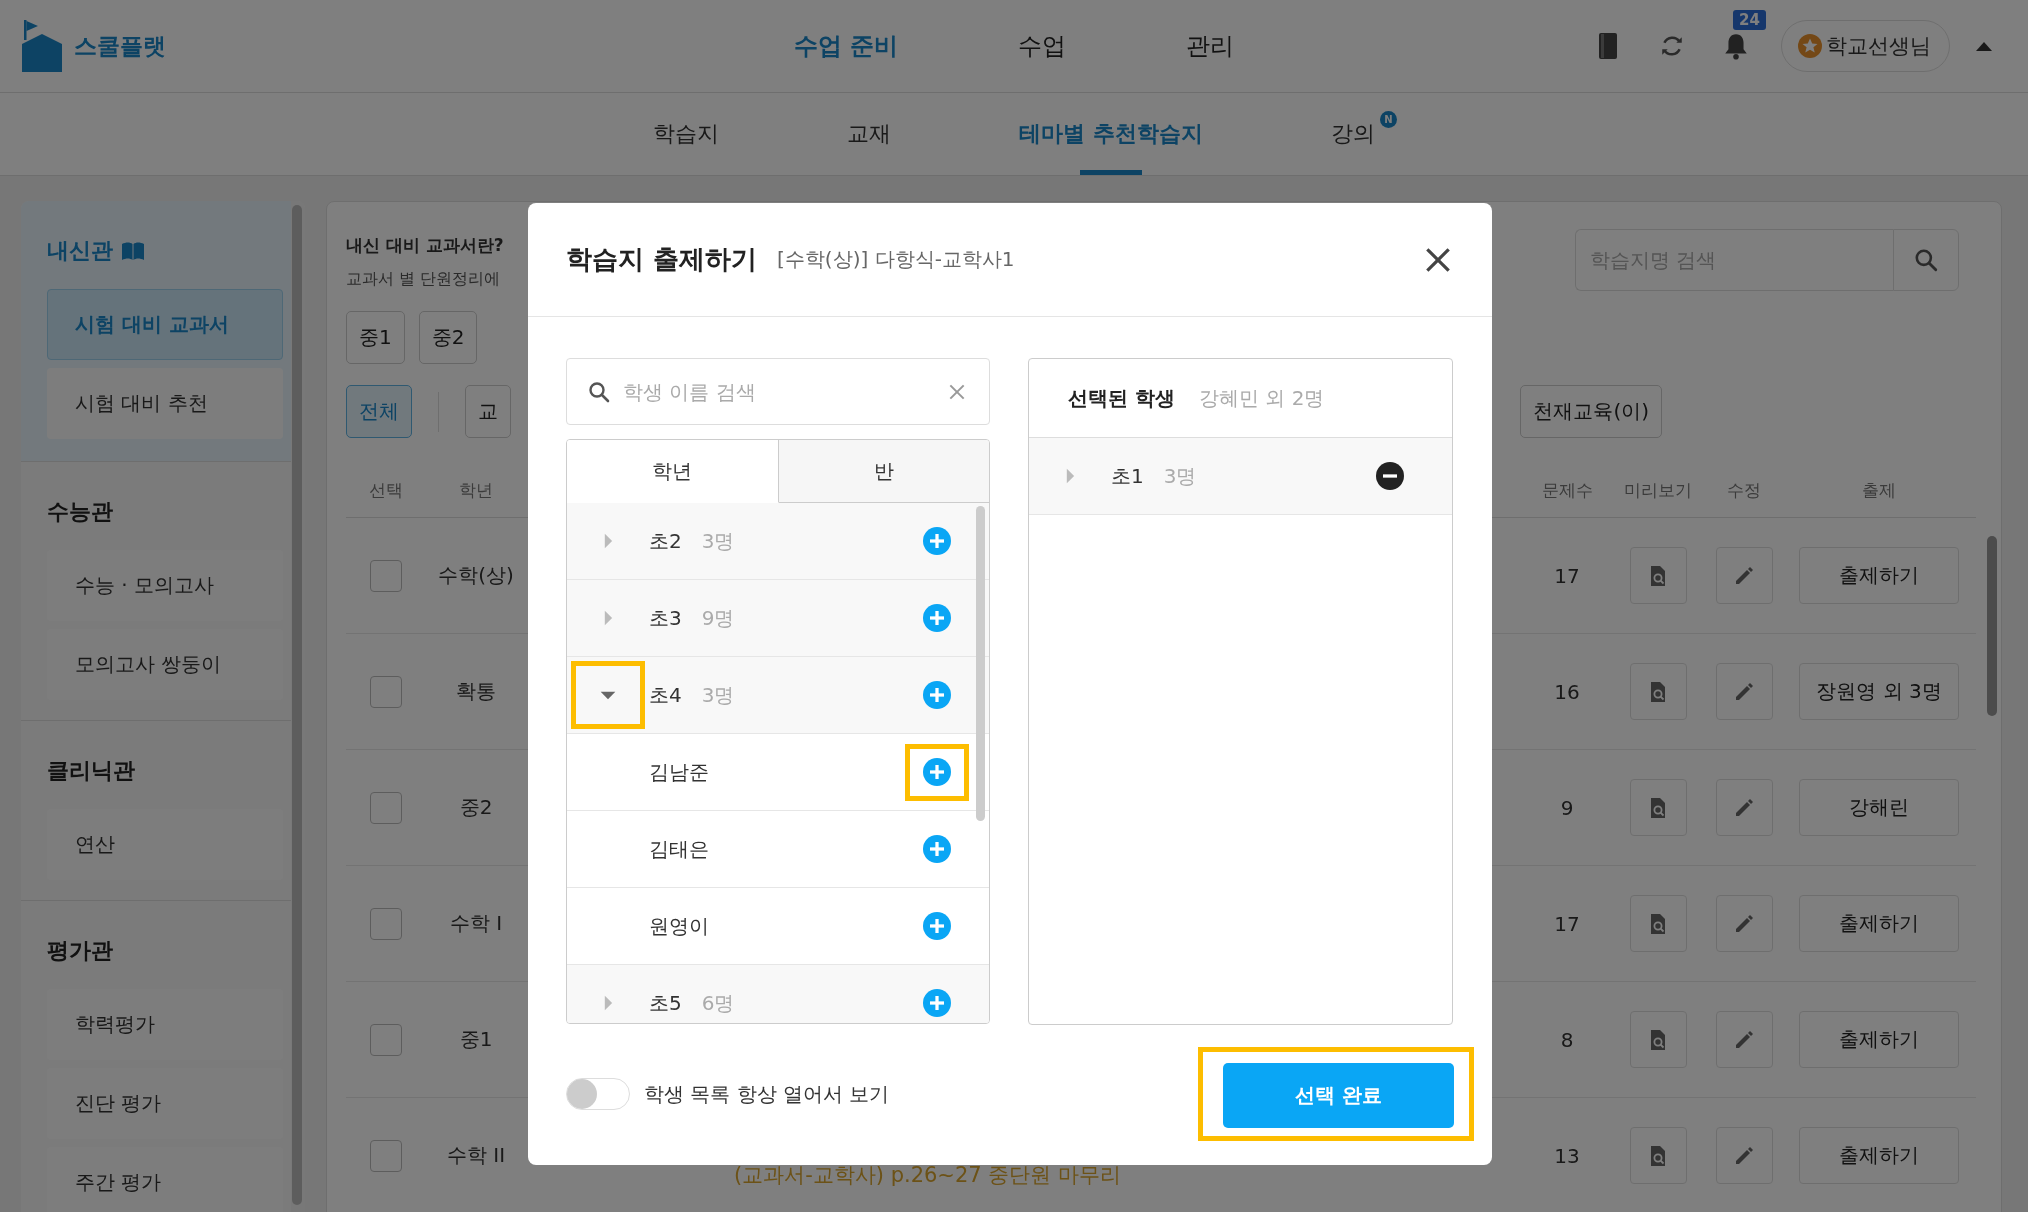  I want to click on minus-circle-icon, so click(1390, 476).